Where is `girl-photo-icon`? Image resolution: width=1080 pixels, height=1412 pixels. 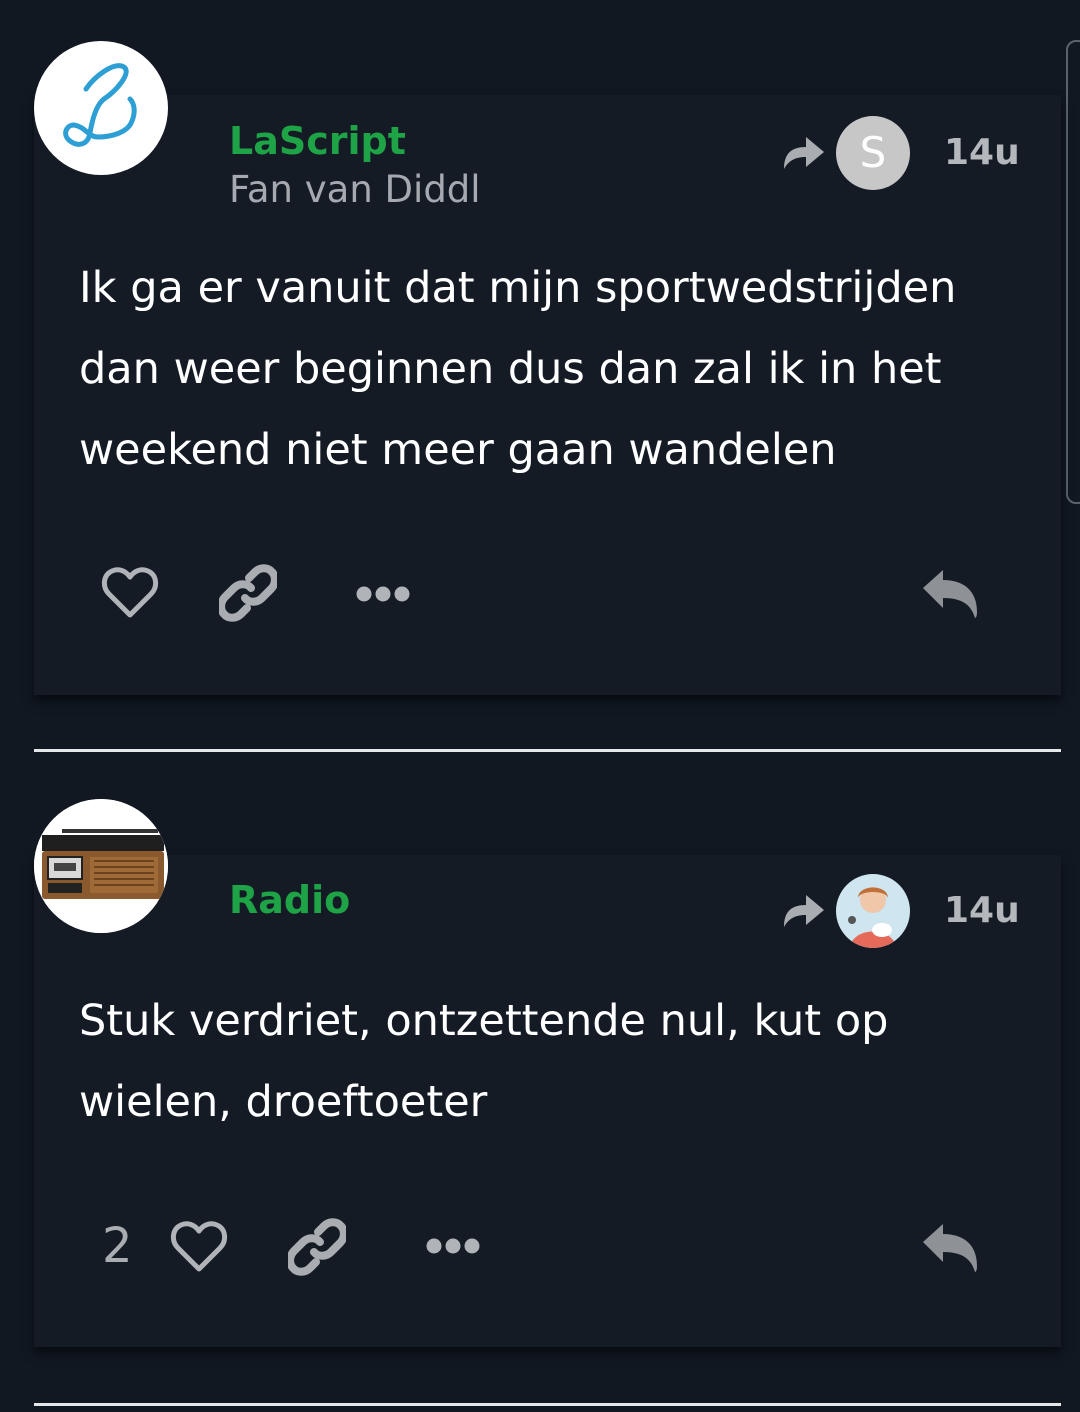 girl-photo-icon is located at coordinates (873, 911).